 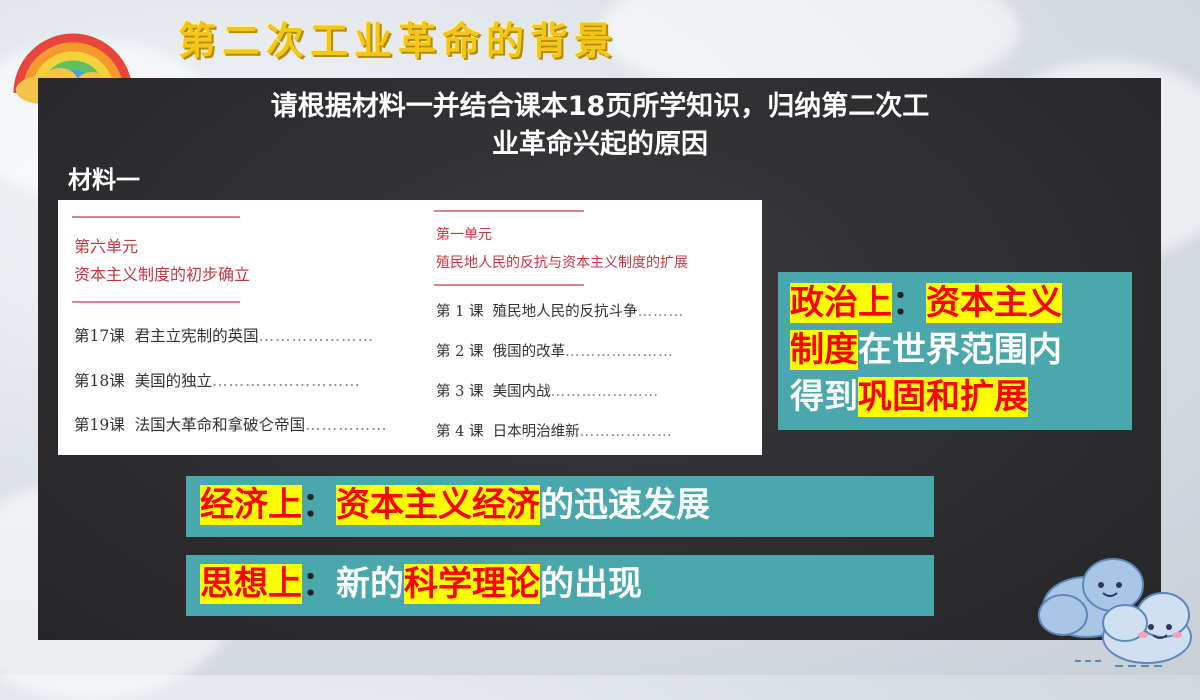 What do you see at coordinates (104, 180) in the screenshot?
I see `material-label: 材料一` at bounding box center [104, 180].